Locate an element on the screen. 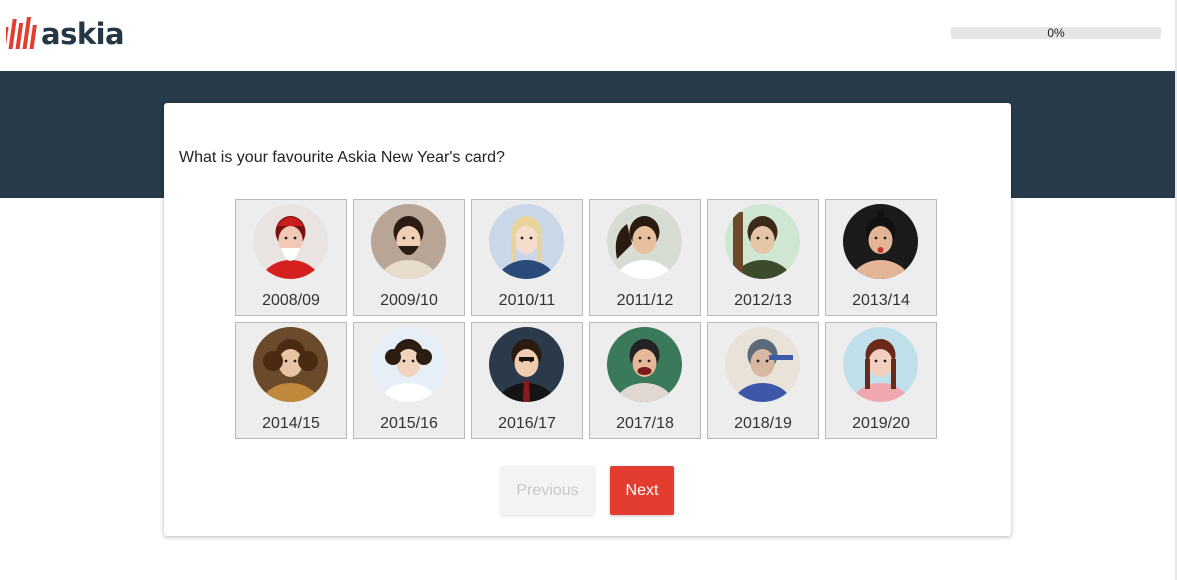 Image resolution: width=1177 pixels, height=580 pixels. bearded-man-portrait is located at coordinates (408, 241).